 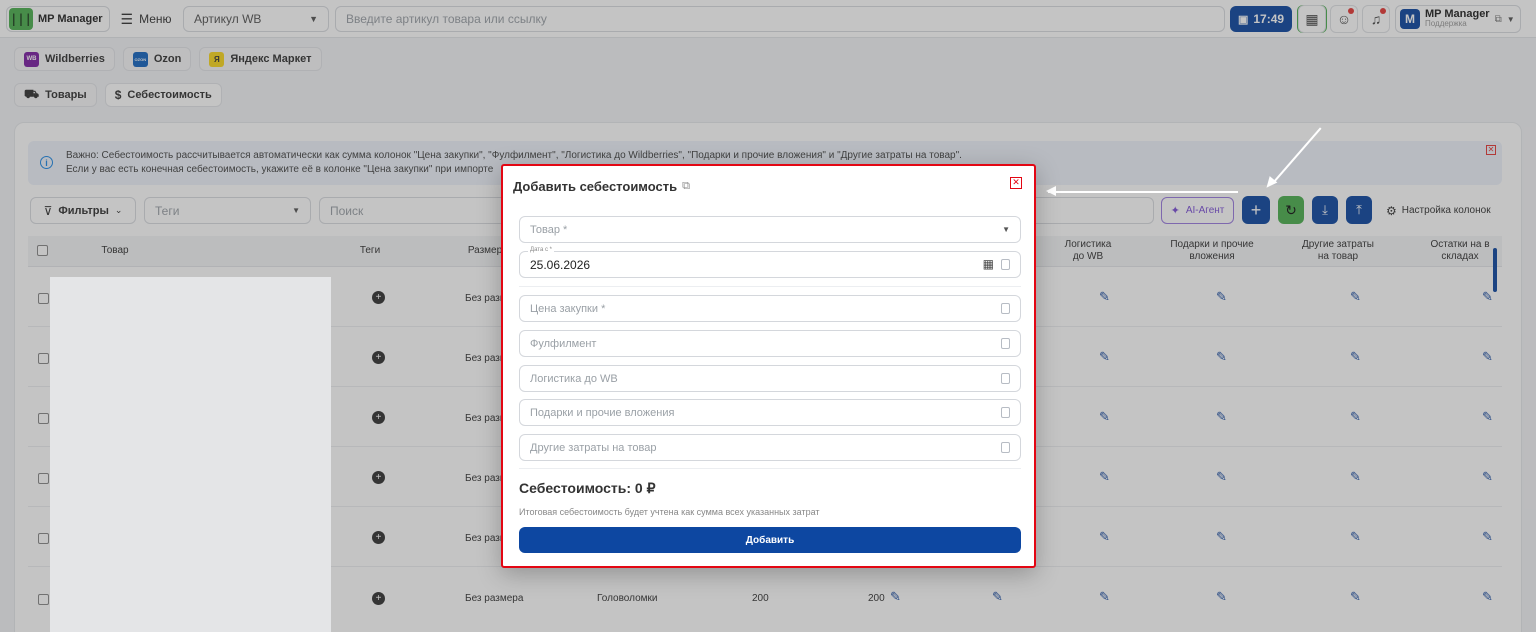 What do you see at coordinates (1016, 183) in the screenshot?
I see `close-dialog-icon: ✕` at bounding box center [1016, 183].